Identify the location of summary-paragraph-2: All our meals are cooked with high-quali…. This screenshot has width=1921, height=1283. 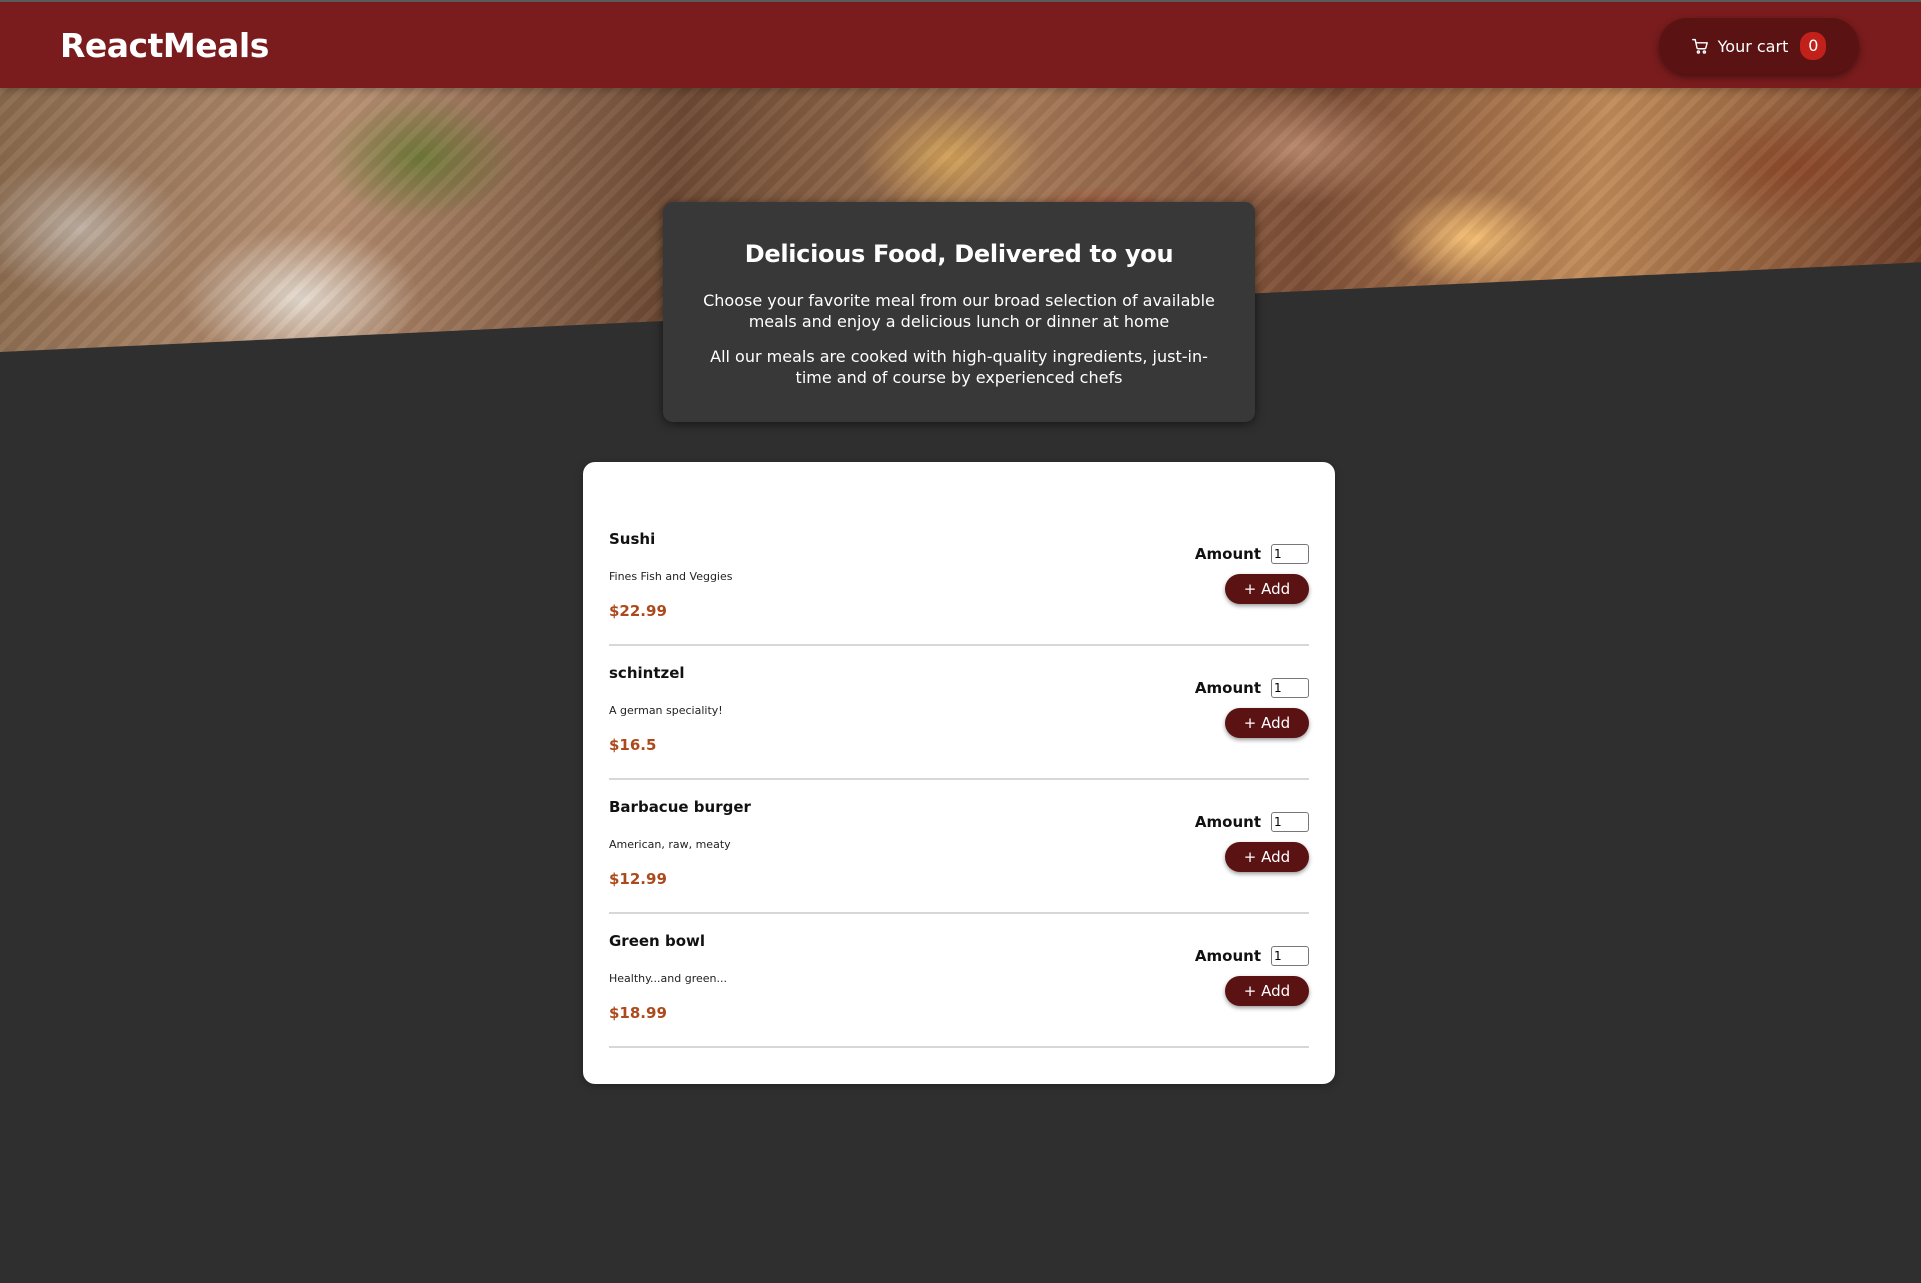
(959, 367).